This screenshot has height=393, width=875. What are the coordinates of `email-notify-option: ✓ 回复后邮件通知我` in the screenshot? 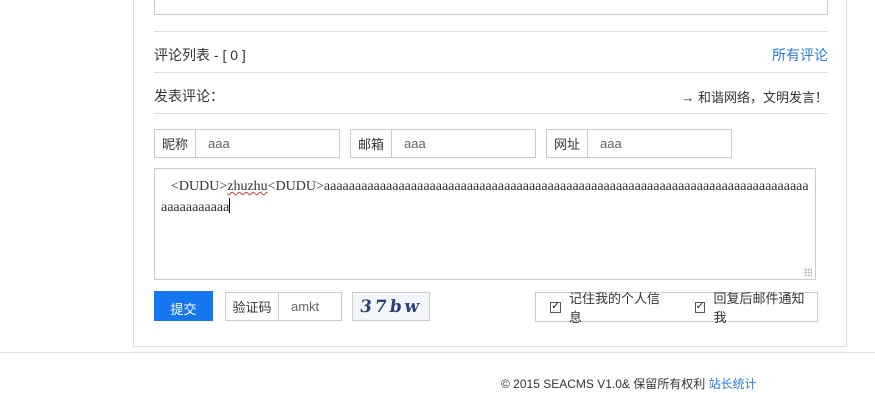 It's located at (756, 307).